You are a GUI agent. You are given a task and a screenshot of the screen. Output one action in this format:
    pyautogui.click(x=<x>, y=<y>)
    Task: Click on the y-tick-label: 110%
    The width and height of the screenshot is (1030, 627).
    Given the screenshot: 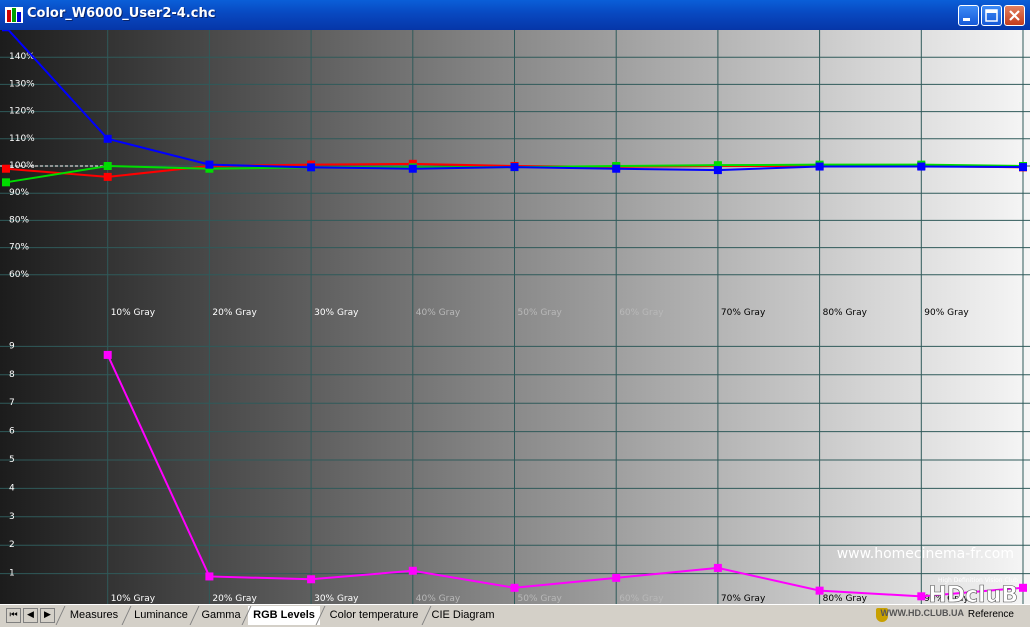 What is the action you would take?
    pyautogui.click(x=22, y=139)
    